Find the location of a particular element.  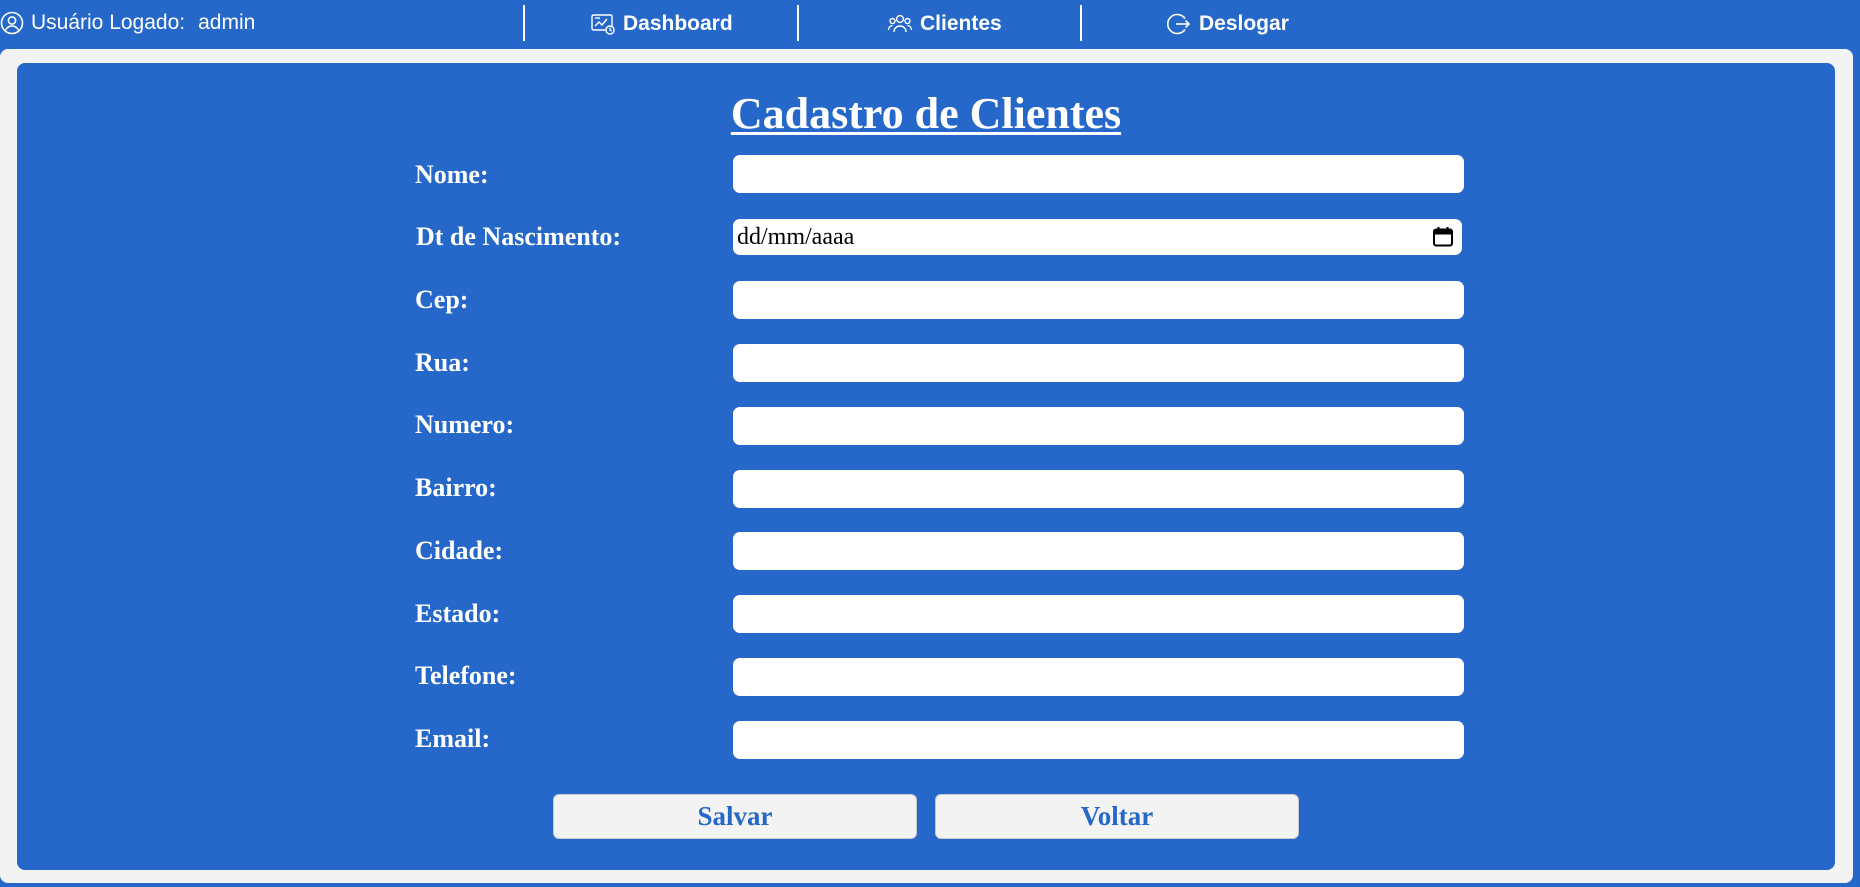

date-placeholder: dd/mm/aaaa is located at coordinates (796, 236).